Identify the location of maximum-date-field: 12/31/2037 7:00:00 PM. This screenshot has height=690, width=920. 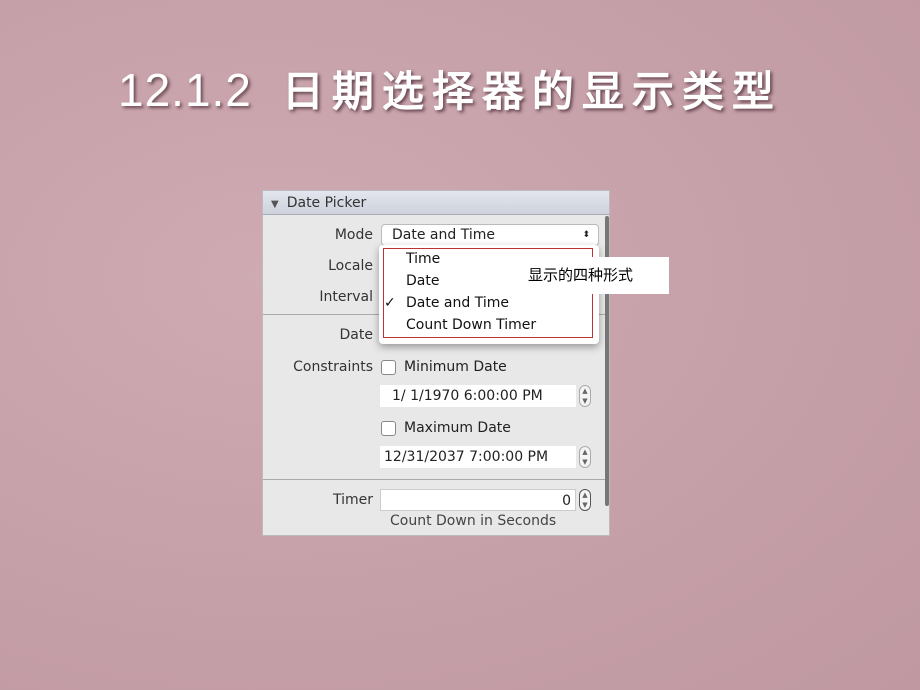
(478, 457).